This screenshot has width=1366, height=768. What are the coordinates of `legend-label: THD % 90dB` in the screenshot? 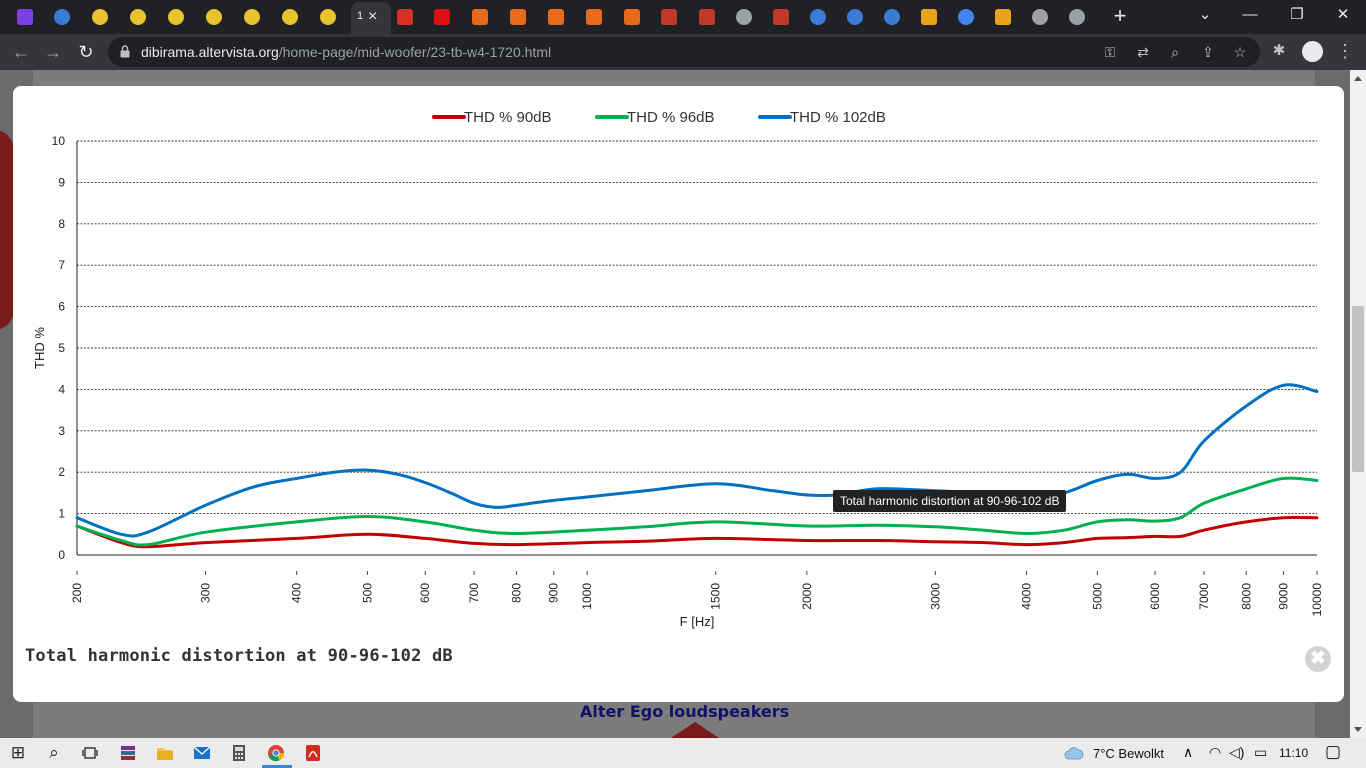 It's located at (508, 117).